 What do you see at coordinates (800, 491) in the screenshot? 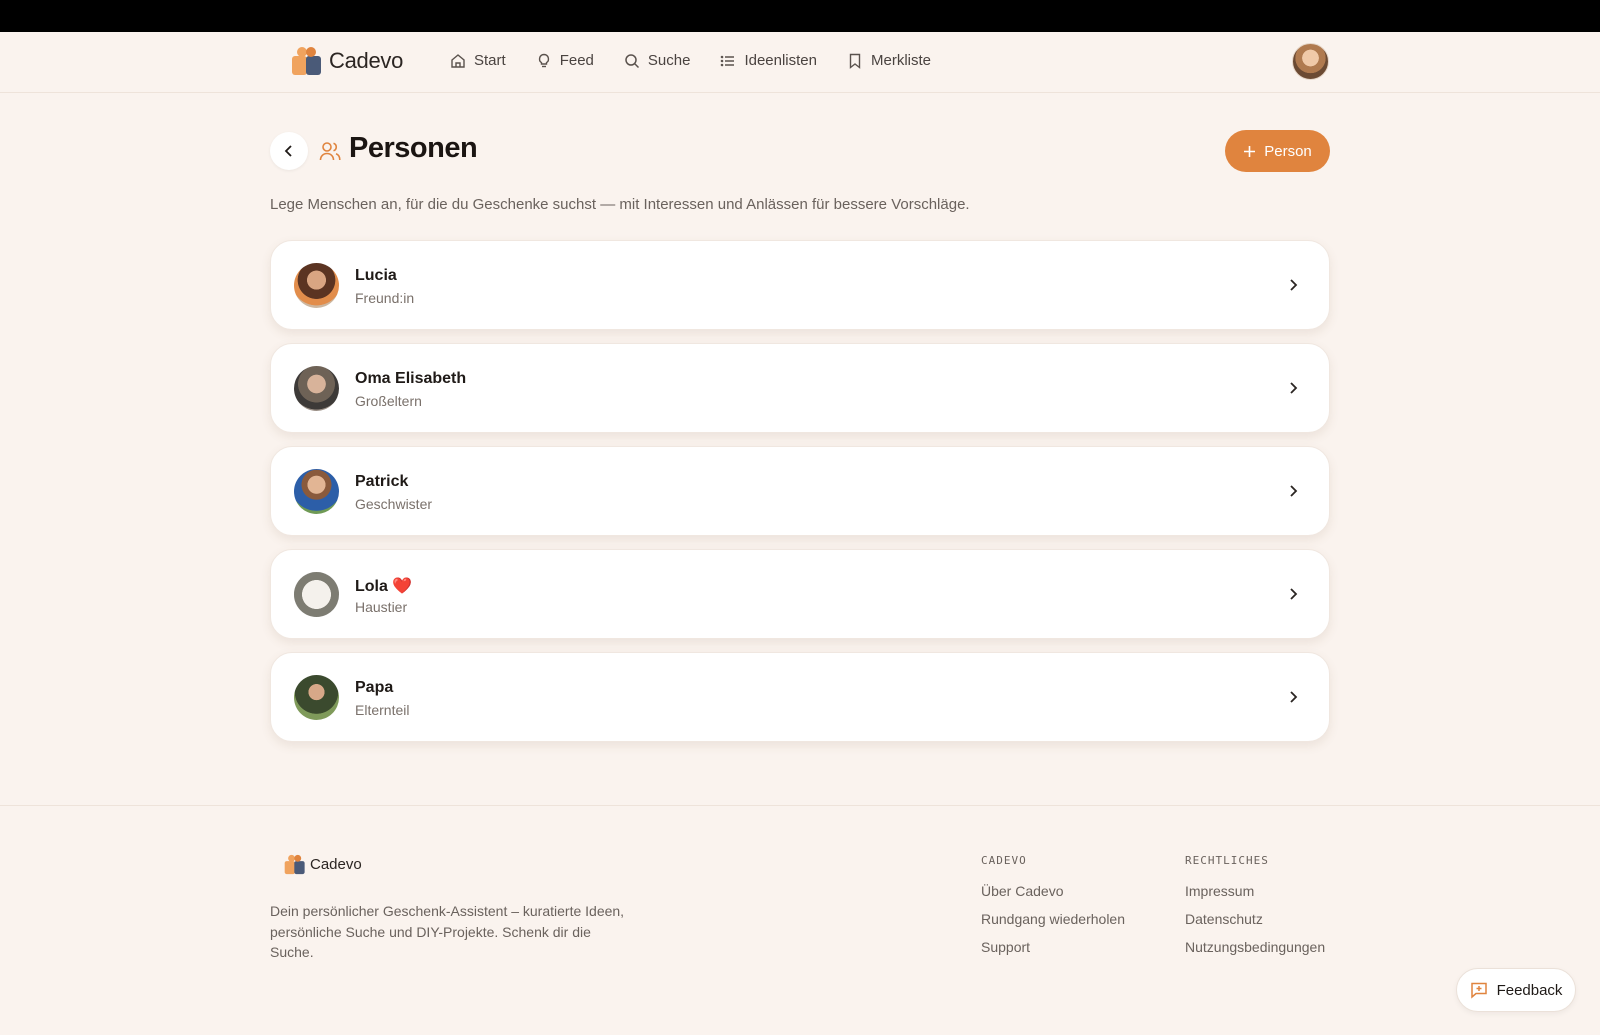
I see `person-card: Patrick Geschwister` at bounding box center [800, 491].